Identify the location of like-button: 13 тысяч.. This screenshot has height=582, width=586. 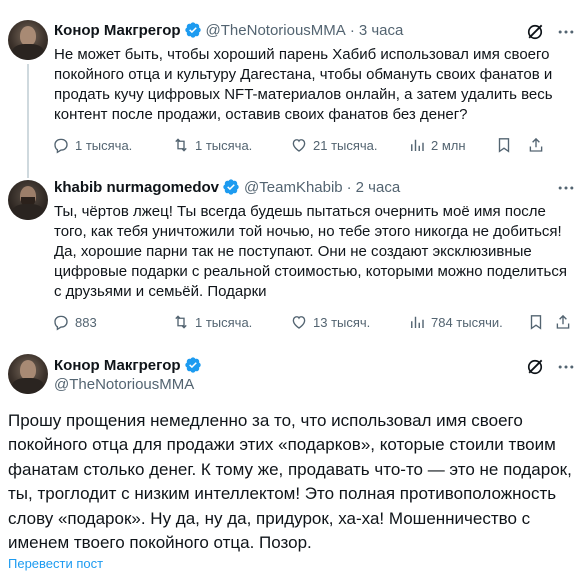
(330, 322).